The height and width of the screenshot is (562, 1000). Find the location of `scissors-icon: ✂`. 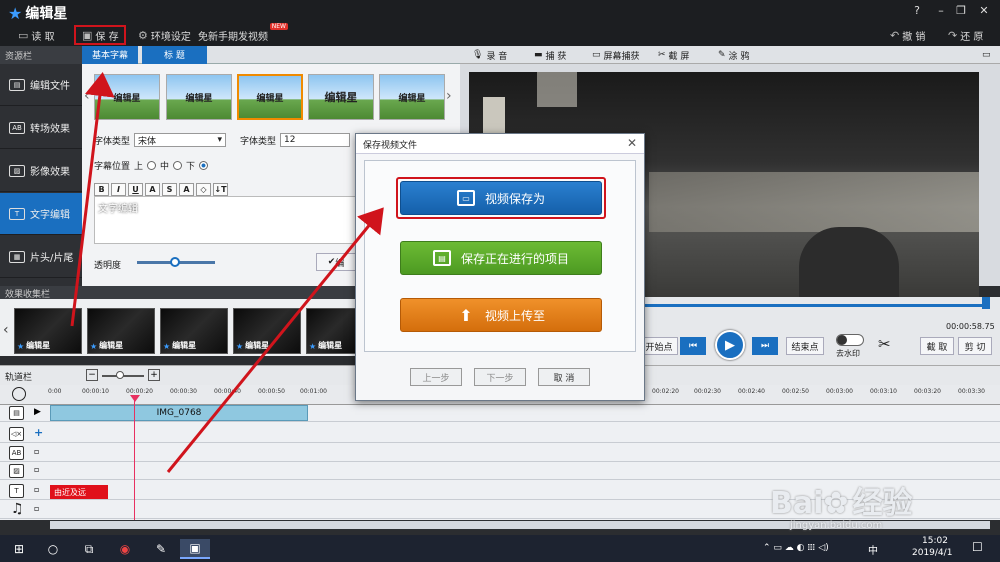

scissors-icon: ✂ is located at coordinates (884, 344).